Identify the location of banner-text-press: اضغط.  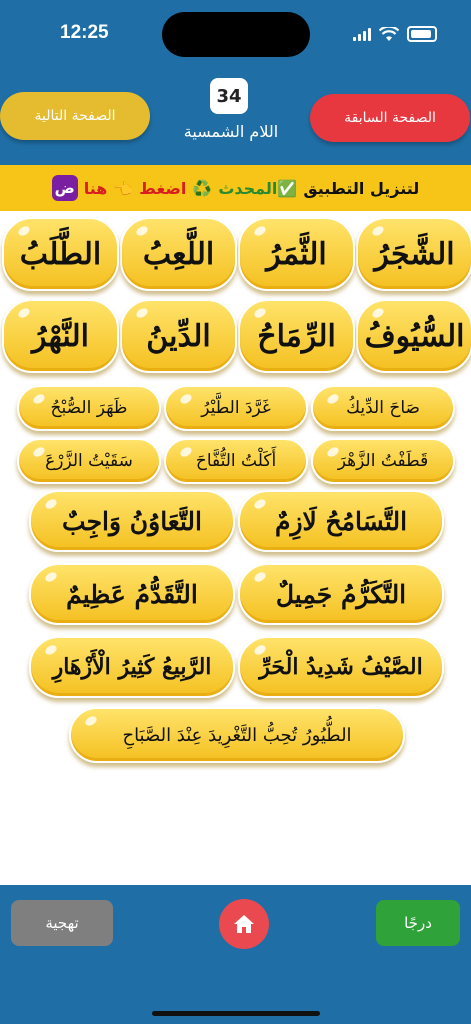
(163, 188).